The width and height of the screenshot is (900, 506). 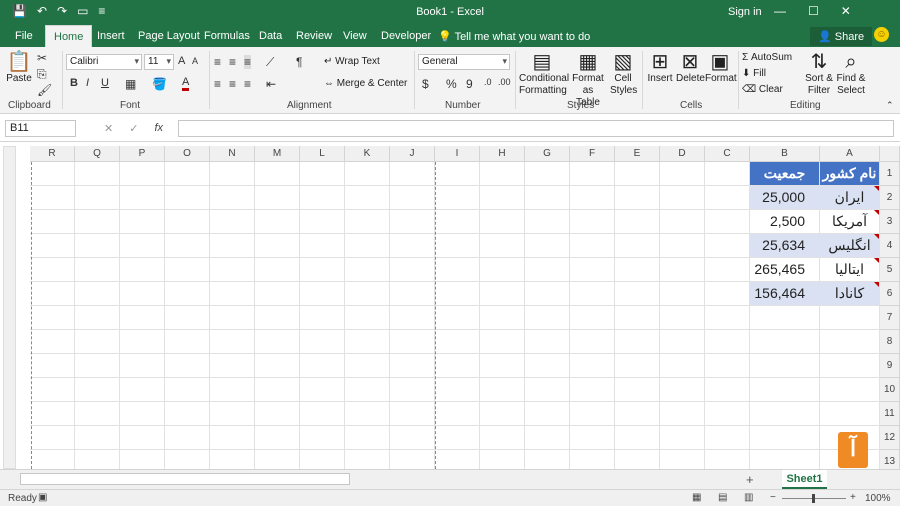 What do you see at coordinates (142, 154) in the screenshot?
I see `column-header-p: P` at bounding box center [142, 154].